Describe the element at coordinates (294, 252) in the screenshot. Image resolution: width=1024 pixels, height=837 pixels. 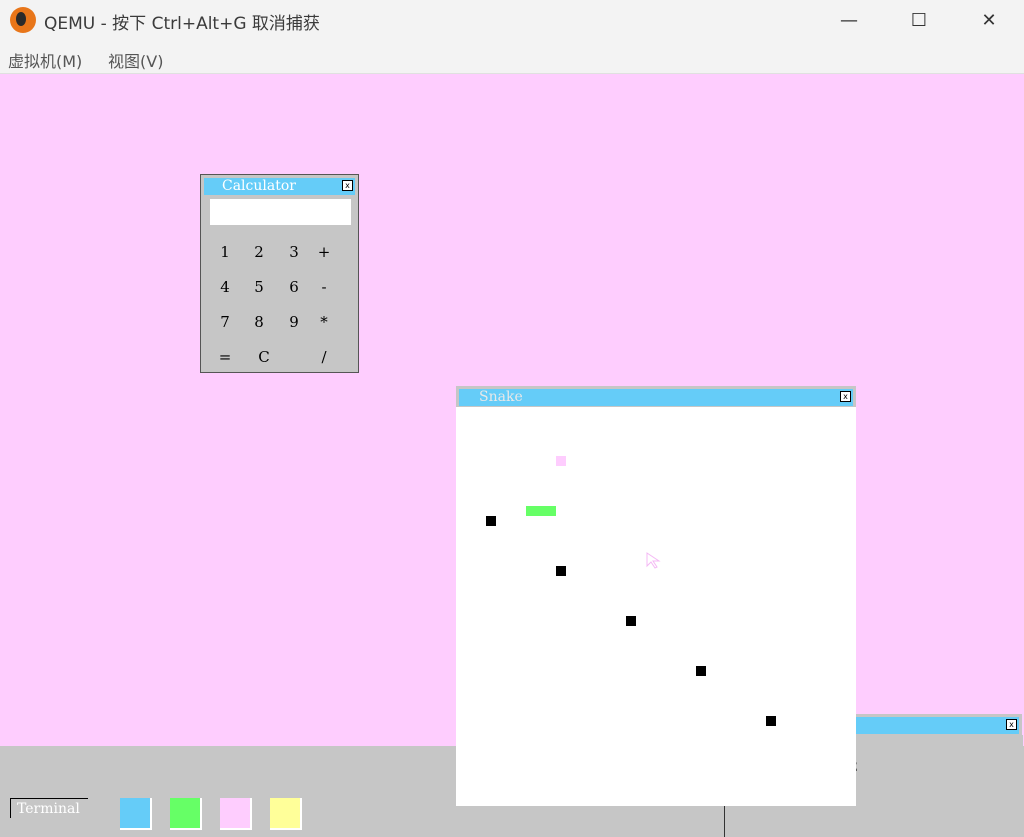
I see `calc-key-3: 3` at that location.